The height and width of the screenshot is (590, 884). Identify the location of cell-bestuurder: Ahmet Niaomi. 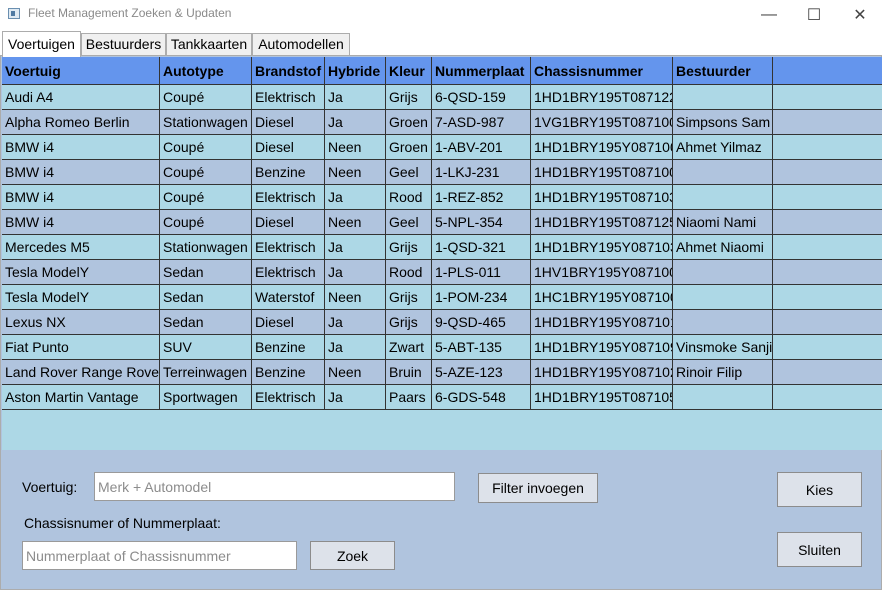
(723, 247).